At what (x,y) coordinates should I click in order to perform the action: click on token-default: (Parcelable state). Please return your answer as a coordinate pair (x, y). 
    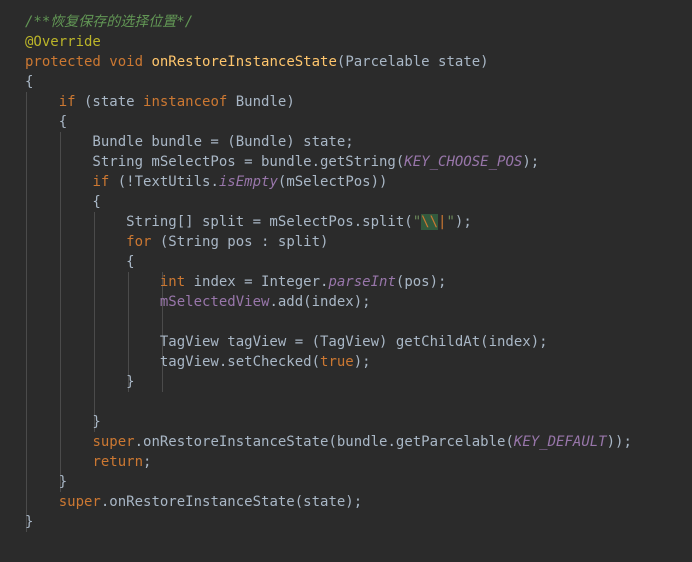
    Looking at the image, I should click on (412, 62).